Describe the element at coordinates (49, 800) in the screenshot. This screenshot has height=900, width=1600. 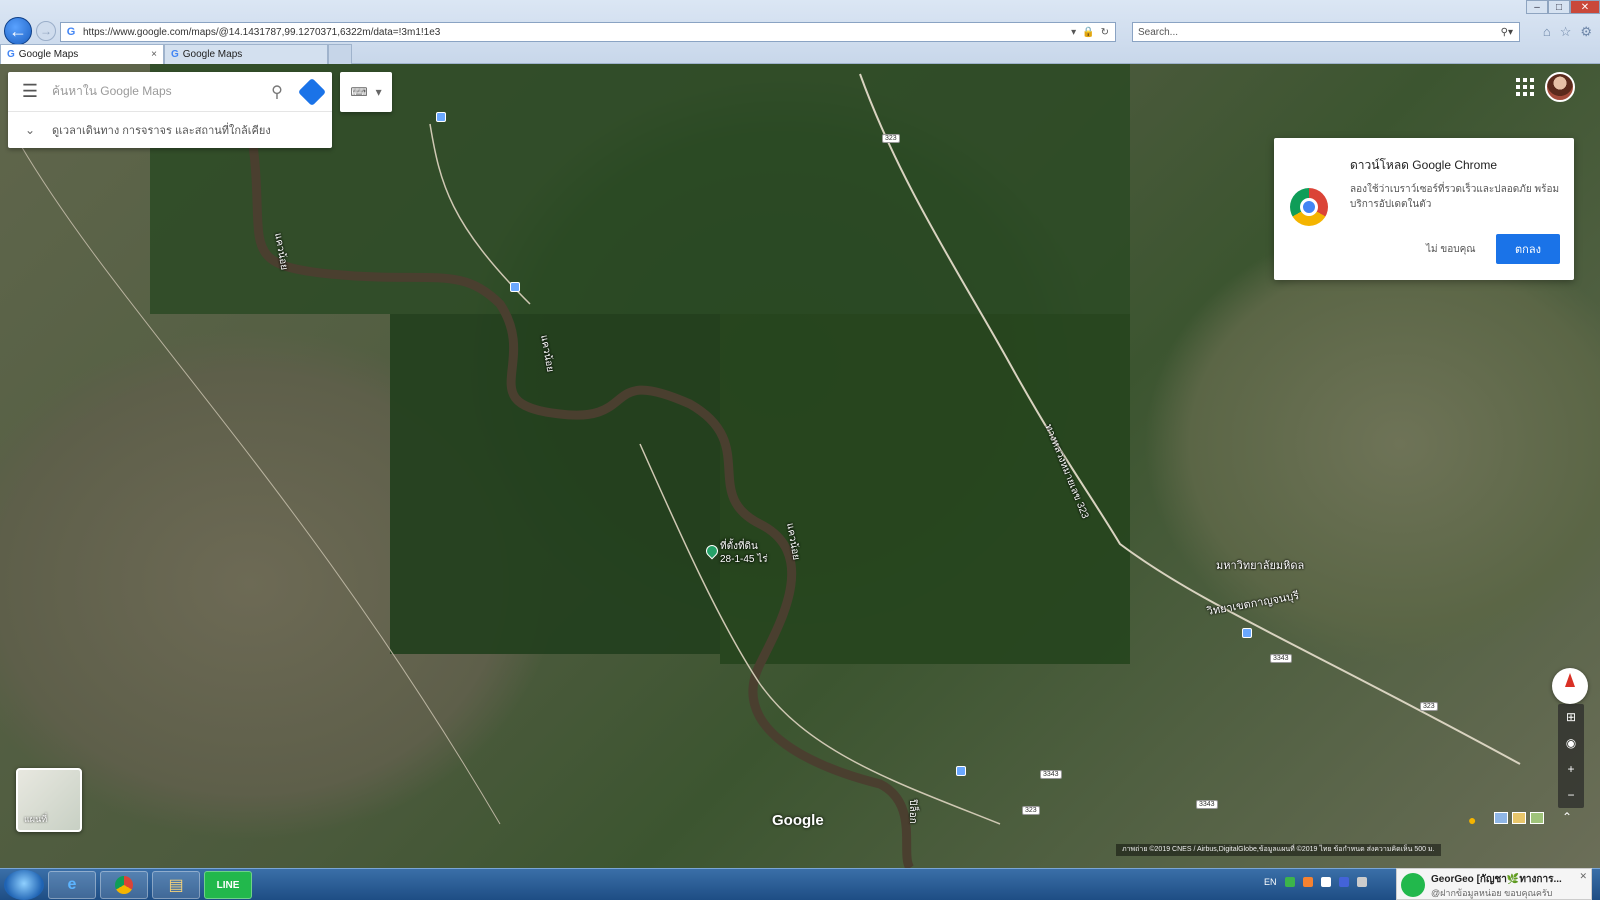
I see `map-layer-toggle: แผนที่` at that location.